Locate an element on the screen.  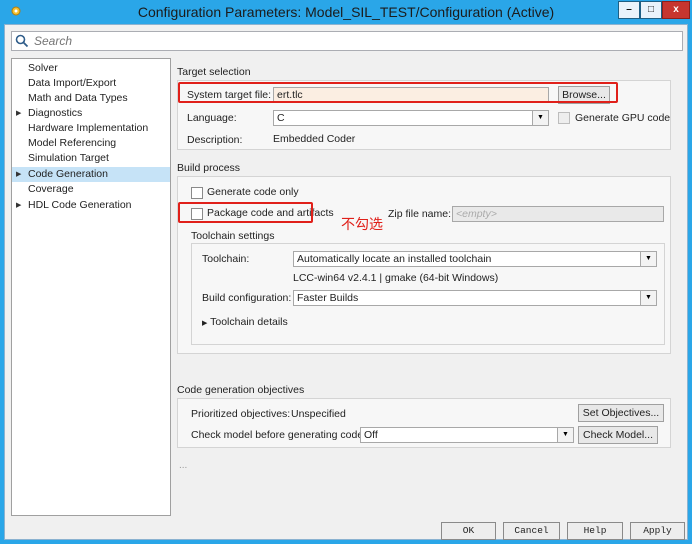
language-select-value: C is located at coordinates (281, 118).